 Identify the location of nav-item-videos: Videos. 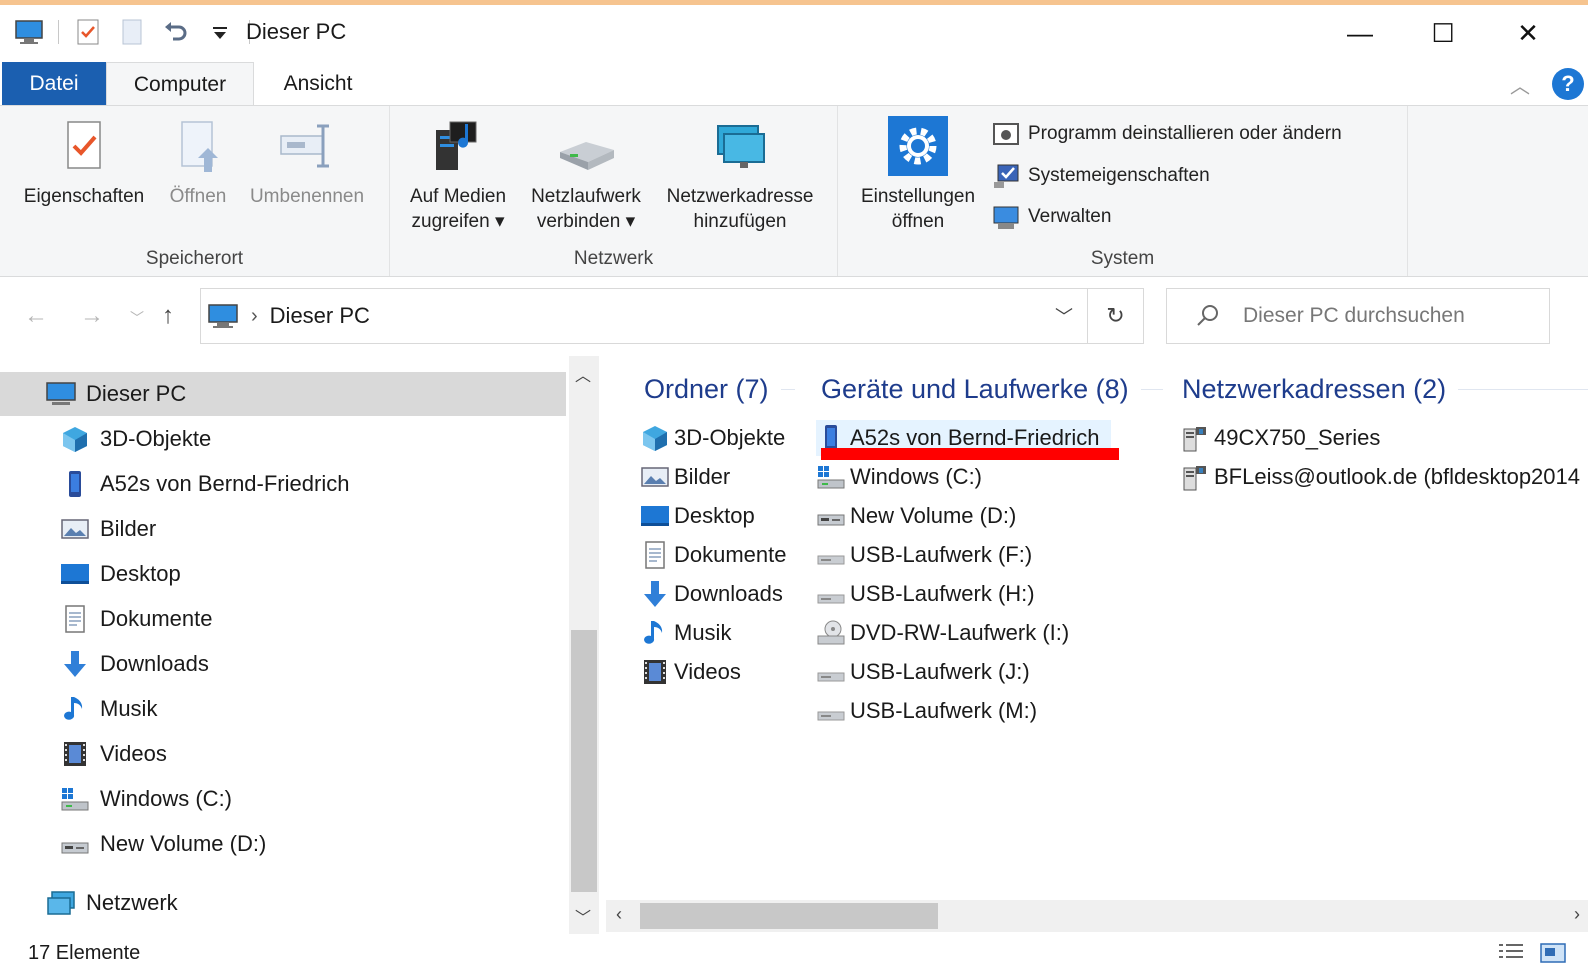
(283, 754).